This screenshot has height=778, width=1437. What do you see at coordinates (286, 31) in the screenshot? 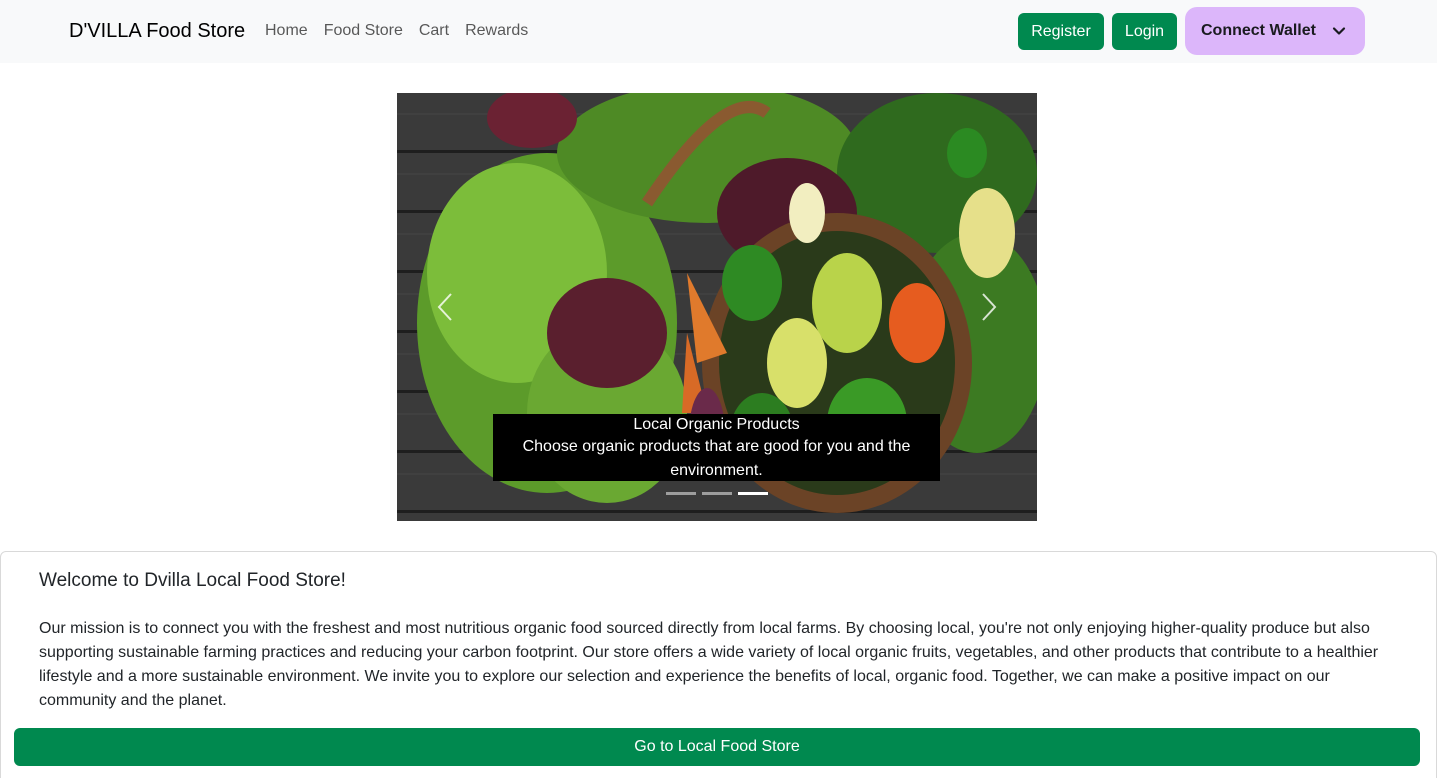
I see `nav-link-home: Home` at bounding box center [286, 31].